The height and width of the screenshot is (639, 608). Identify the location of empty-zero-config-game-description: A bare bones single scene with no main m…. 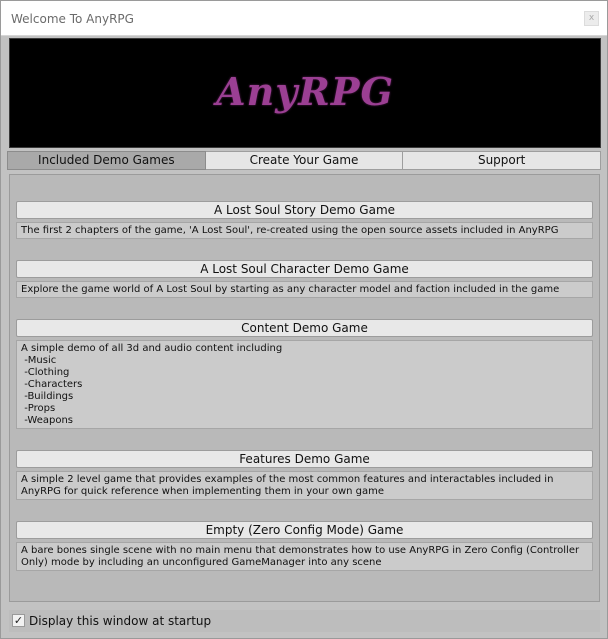
(304, 556).